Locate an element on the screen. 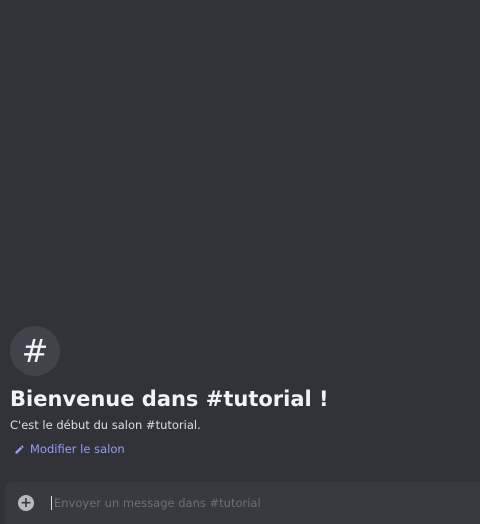  welcome-title: Bienvenue dans #tutorial ! is located at coordinates (169, 399).